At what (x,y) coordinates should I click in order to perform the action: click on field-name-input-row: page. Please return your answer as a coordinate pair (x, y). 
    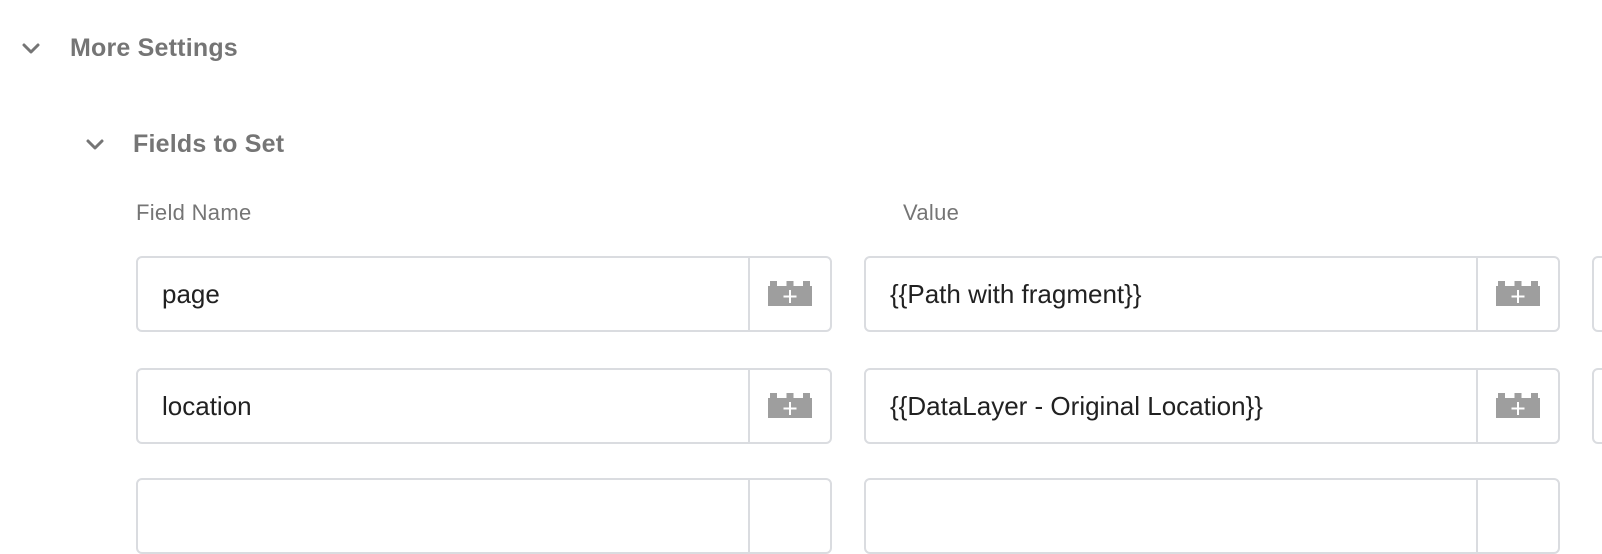
    Looking at the image, I should click on (484, 294).